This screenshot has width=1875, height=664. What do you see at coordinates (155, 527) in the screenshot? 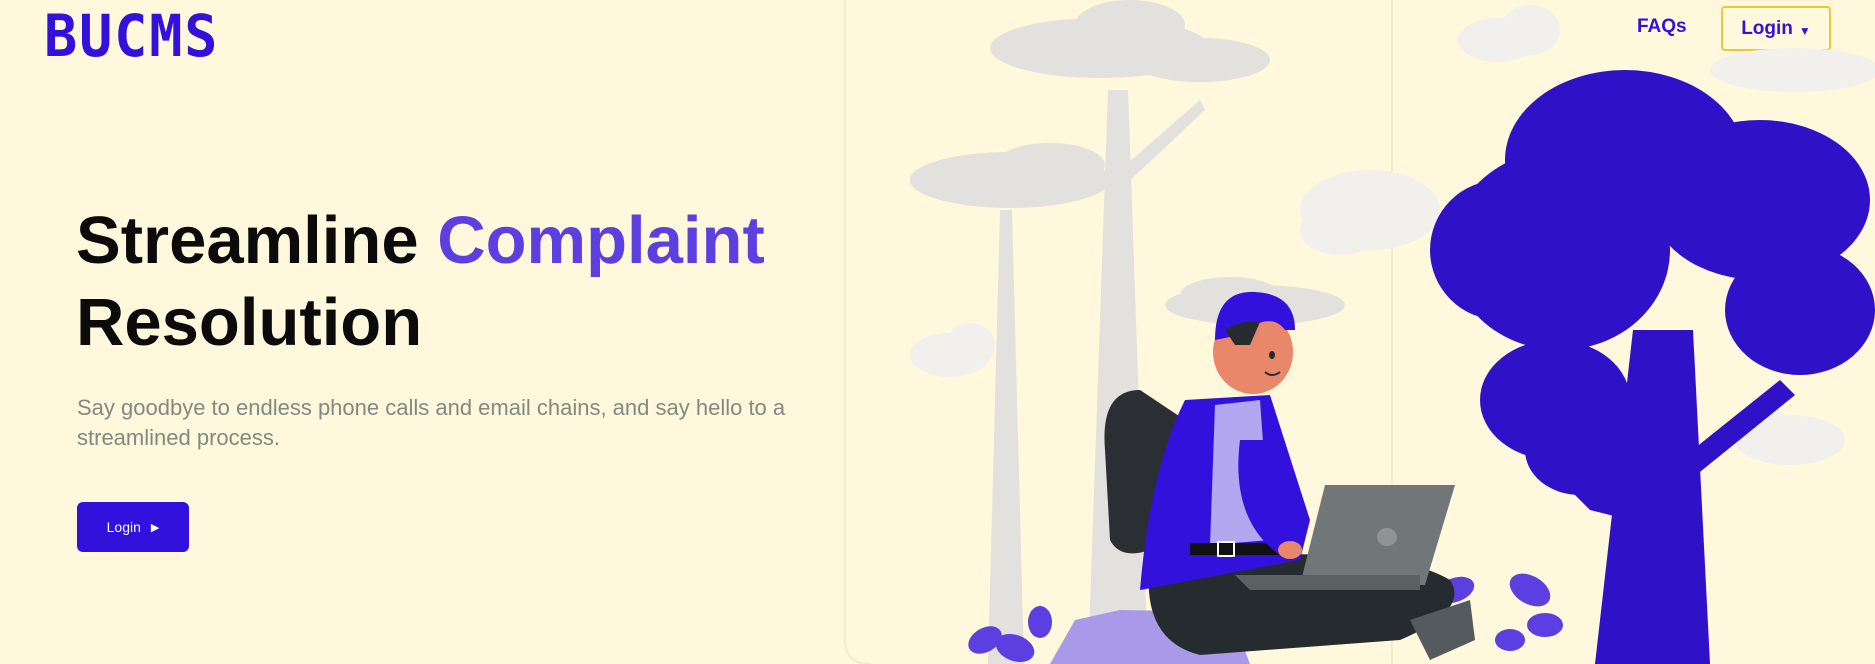
I see `caret-right-icon: ▶` at bounding box center [155, 527].